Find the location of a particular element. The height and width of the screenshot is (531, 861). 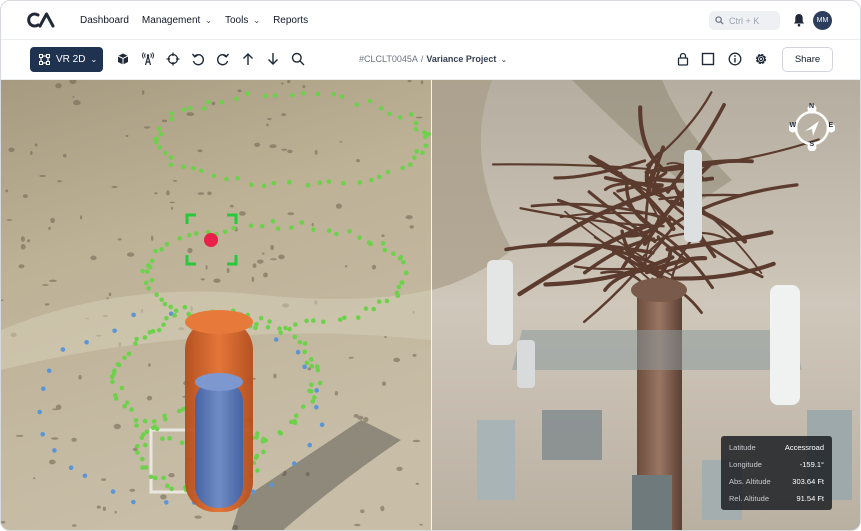

tower-model is located at coordinates (219, 411).